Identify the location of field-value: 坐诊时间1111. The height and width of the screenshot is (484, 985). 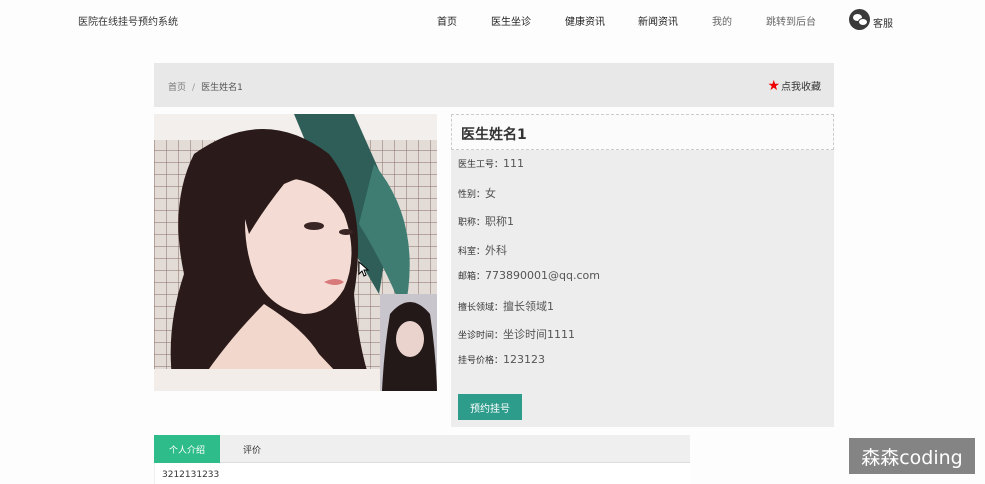
(539, 334).